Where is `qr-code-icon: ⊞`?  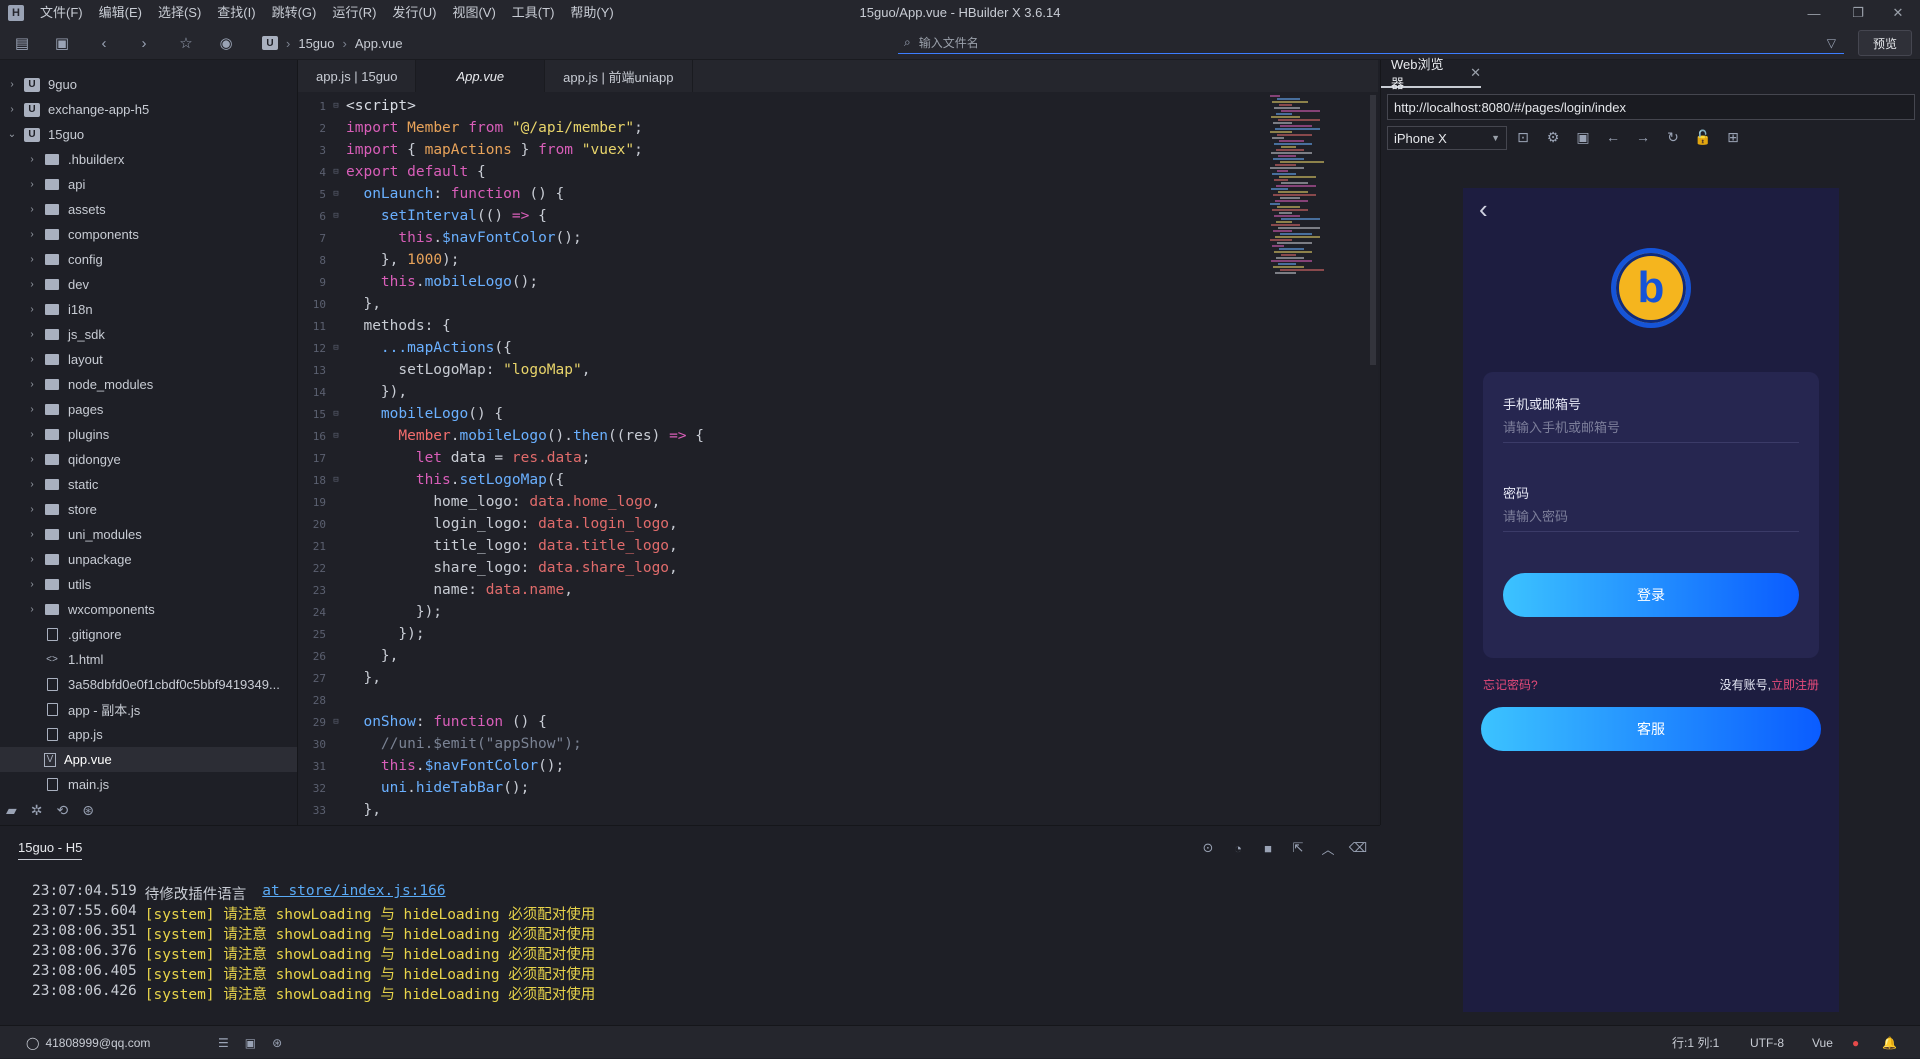 qr-code-icon: ⊞ is located at coordinates (1733, 137).